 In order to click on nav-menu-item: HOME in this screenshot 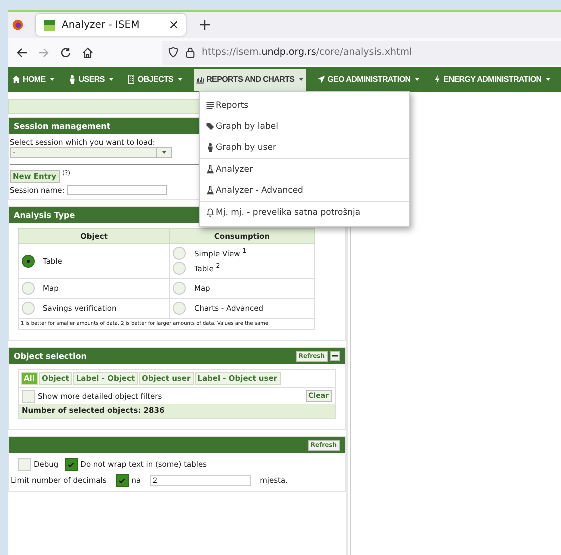, I will do `click(33, 79)`.